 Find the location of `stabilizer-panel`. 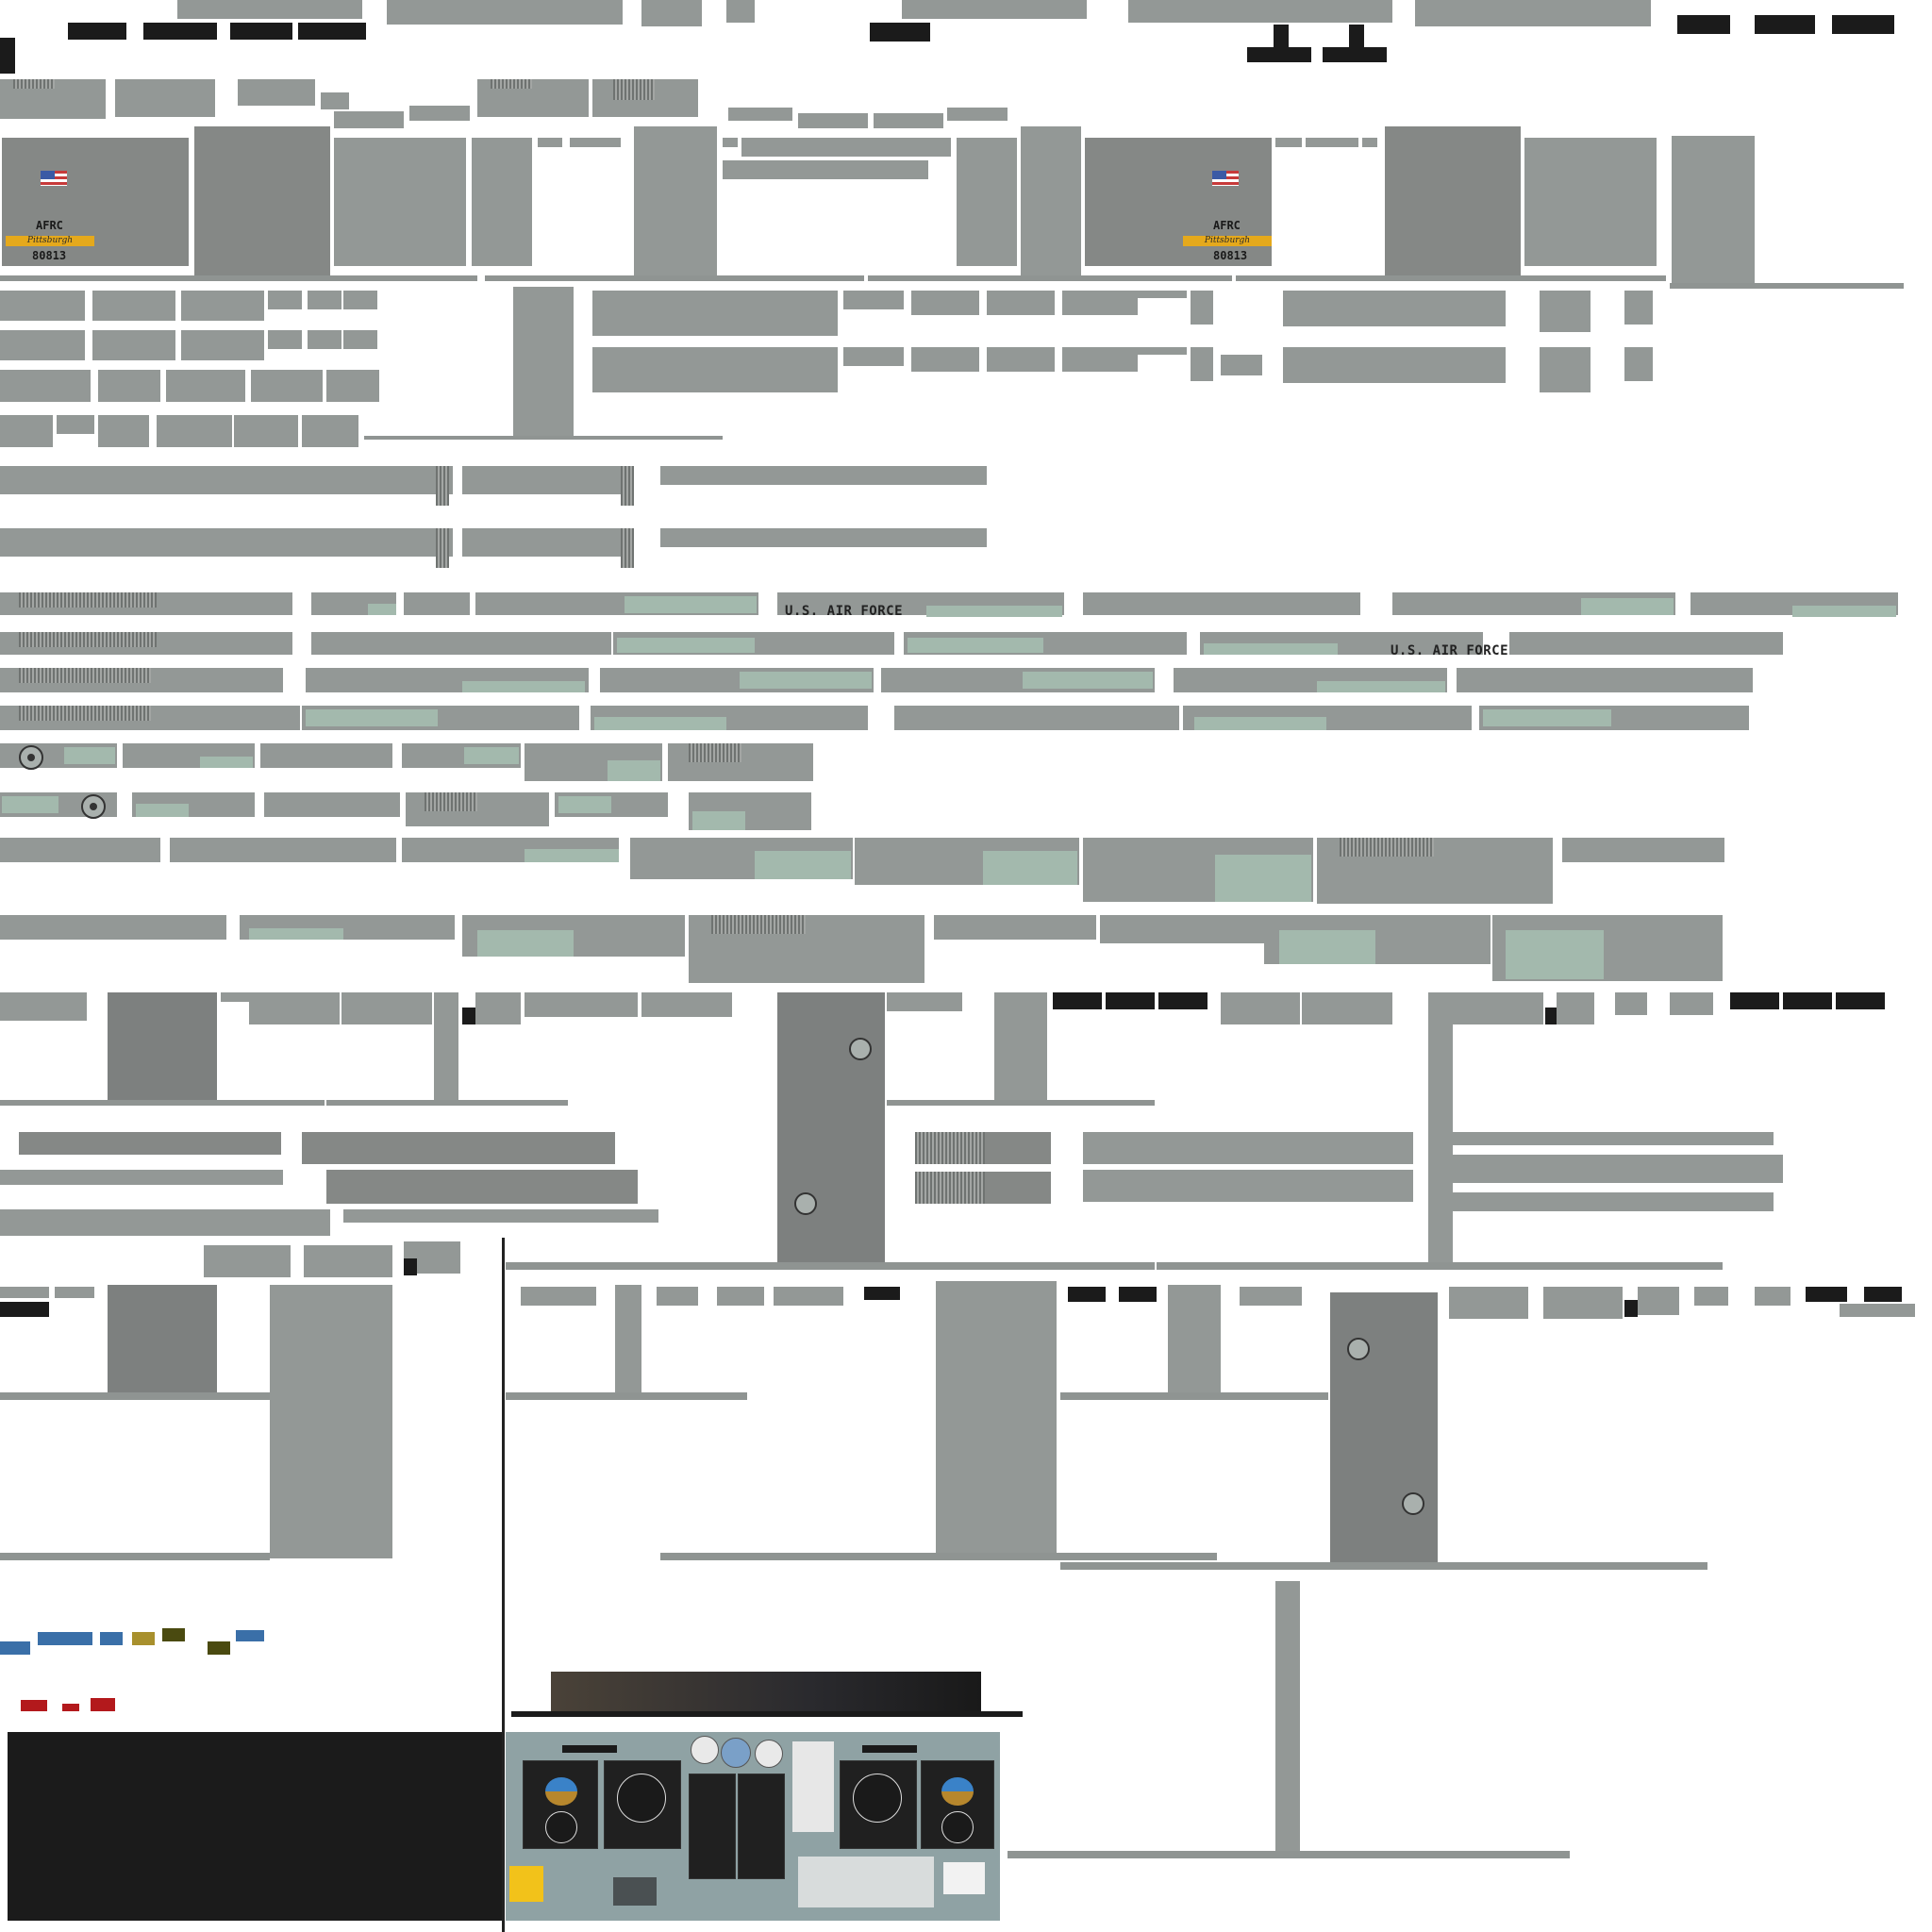

stabilizer-panel is located at coordinates (400, 202).